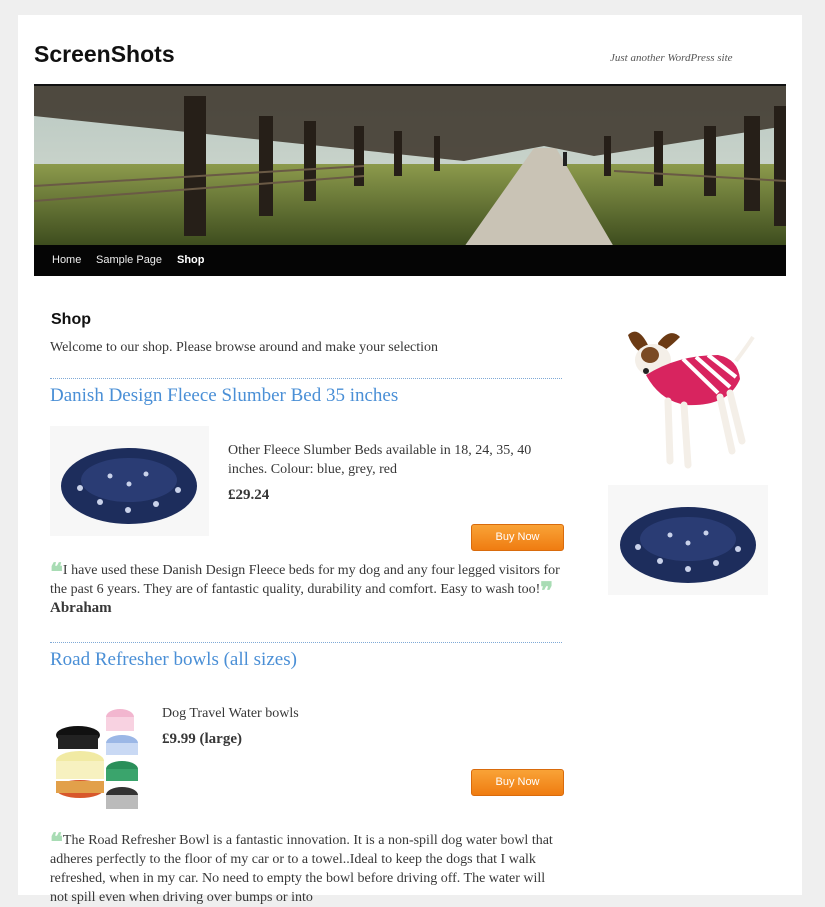 The width and height of the screenshot is (825, 907). Describe the element at coordinates (99, 759) in the screenshot. I see `product-image-water-bowls` at that location.